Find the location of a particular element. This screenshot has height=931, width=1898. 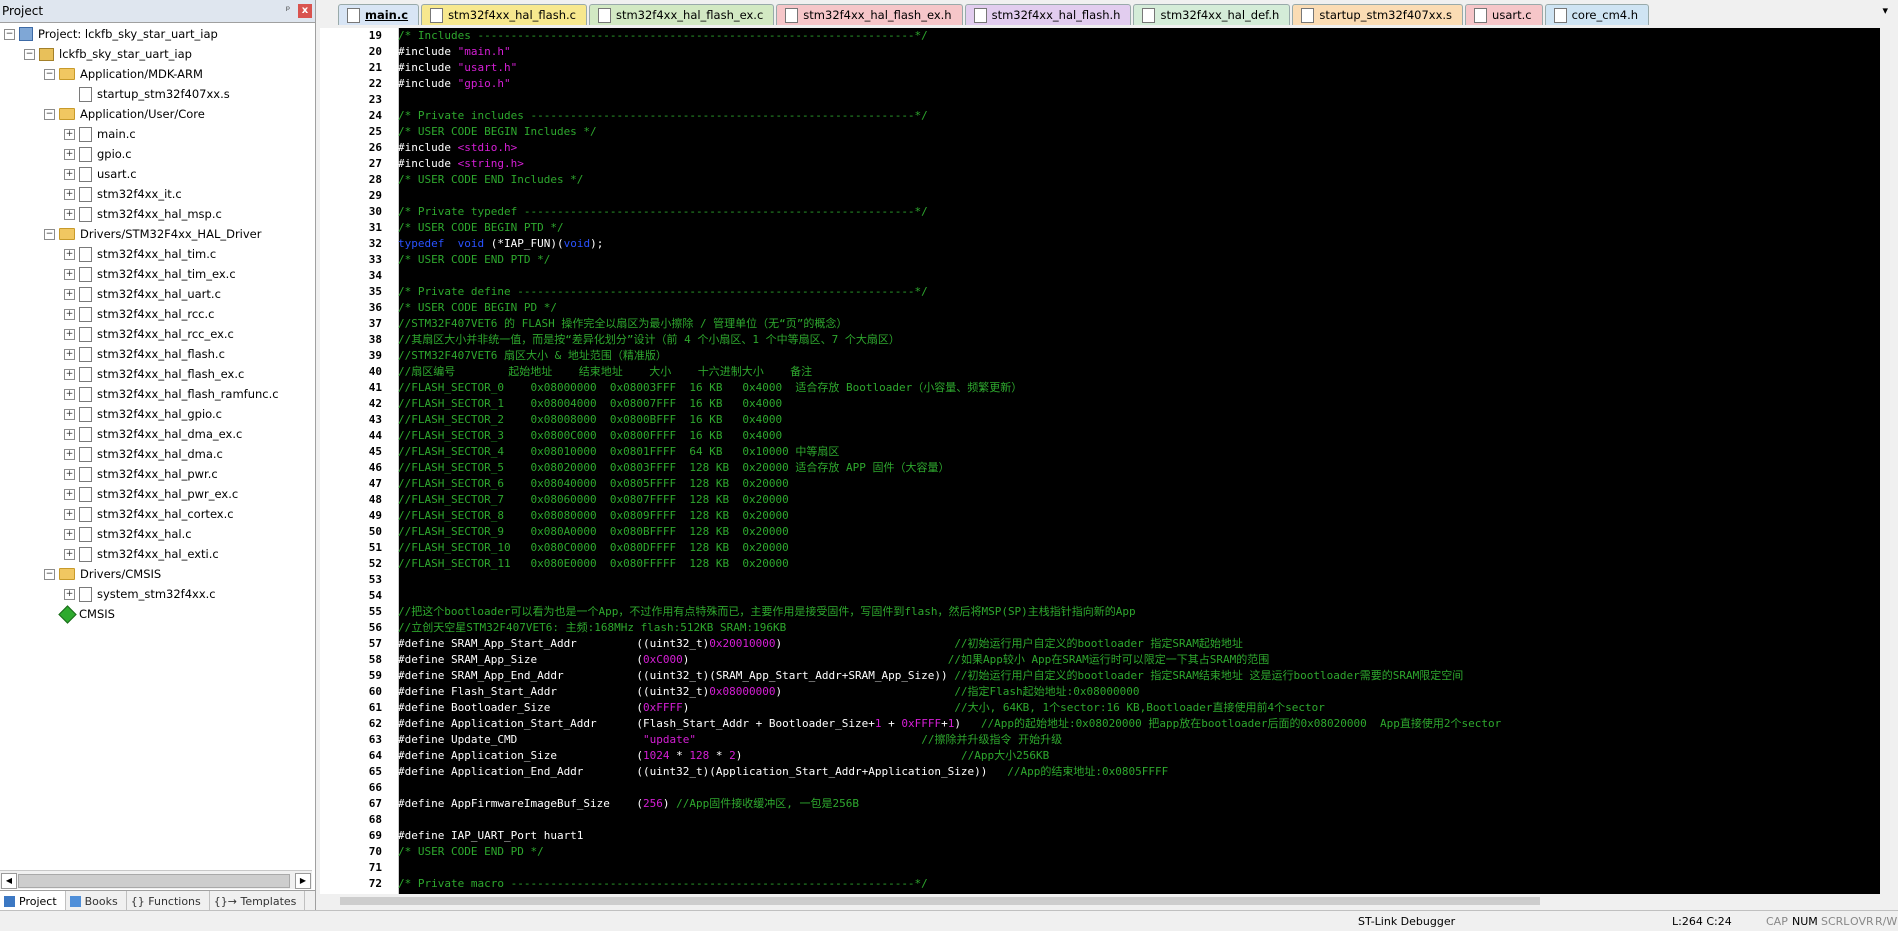

tree-item: − Application/User/Core is located at coordinates (156, 114).